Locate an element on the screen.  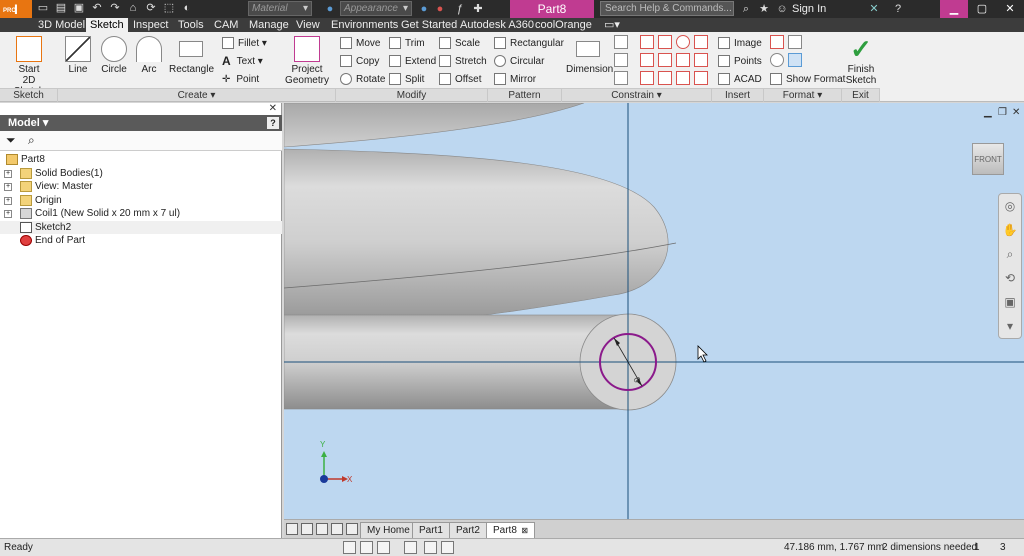
doctab-part8: Part8 ⊠ is located at coordinates (511, 530).